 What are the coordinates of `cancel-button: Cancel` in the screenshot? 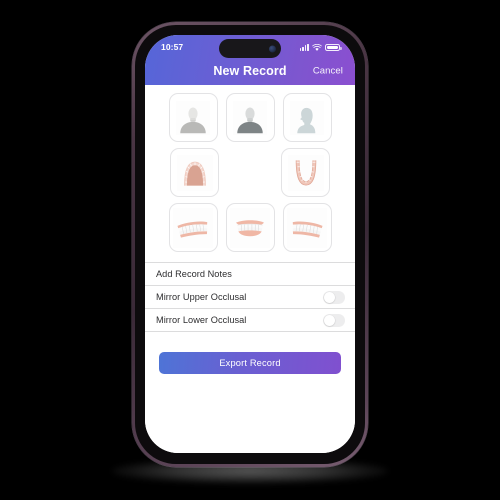 It's located at (328, 71).